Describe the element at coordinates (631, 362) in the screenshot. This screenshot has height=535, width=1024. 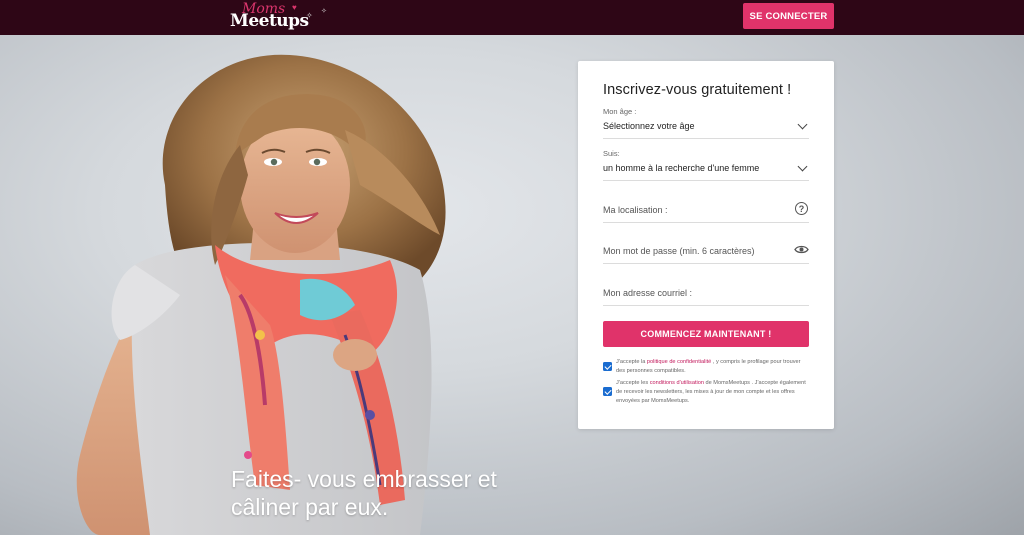
I see `consent1-pre: J'accepte la` at that location.